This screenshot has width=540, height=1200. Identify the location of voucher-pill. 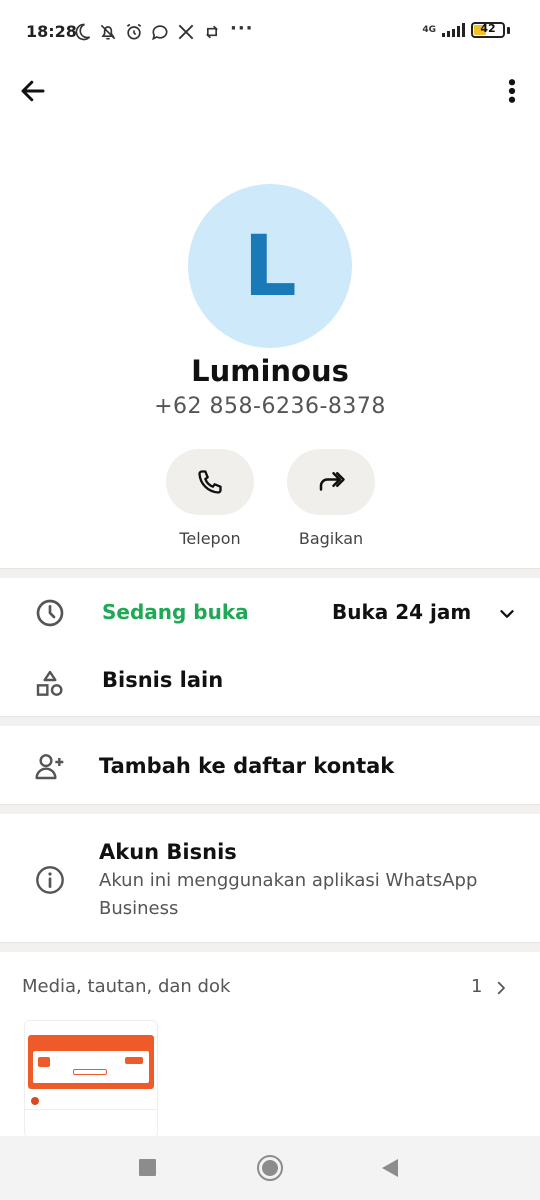
(90, 1072).